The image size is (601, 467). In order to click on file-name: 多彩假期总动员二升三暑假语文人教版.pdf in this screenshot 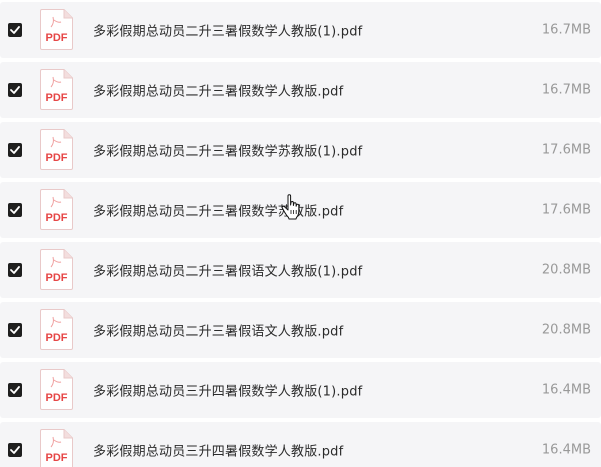, I will do `click(218, 332)`.